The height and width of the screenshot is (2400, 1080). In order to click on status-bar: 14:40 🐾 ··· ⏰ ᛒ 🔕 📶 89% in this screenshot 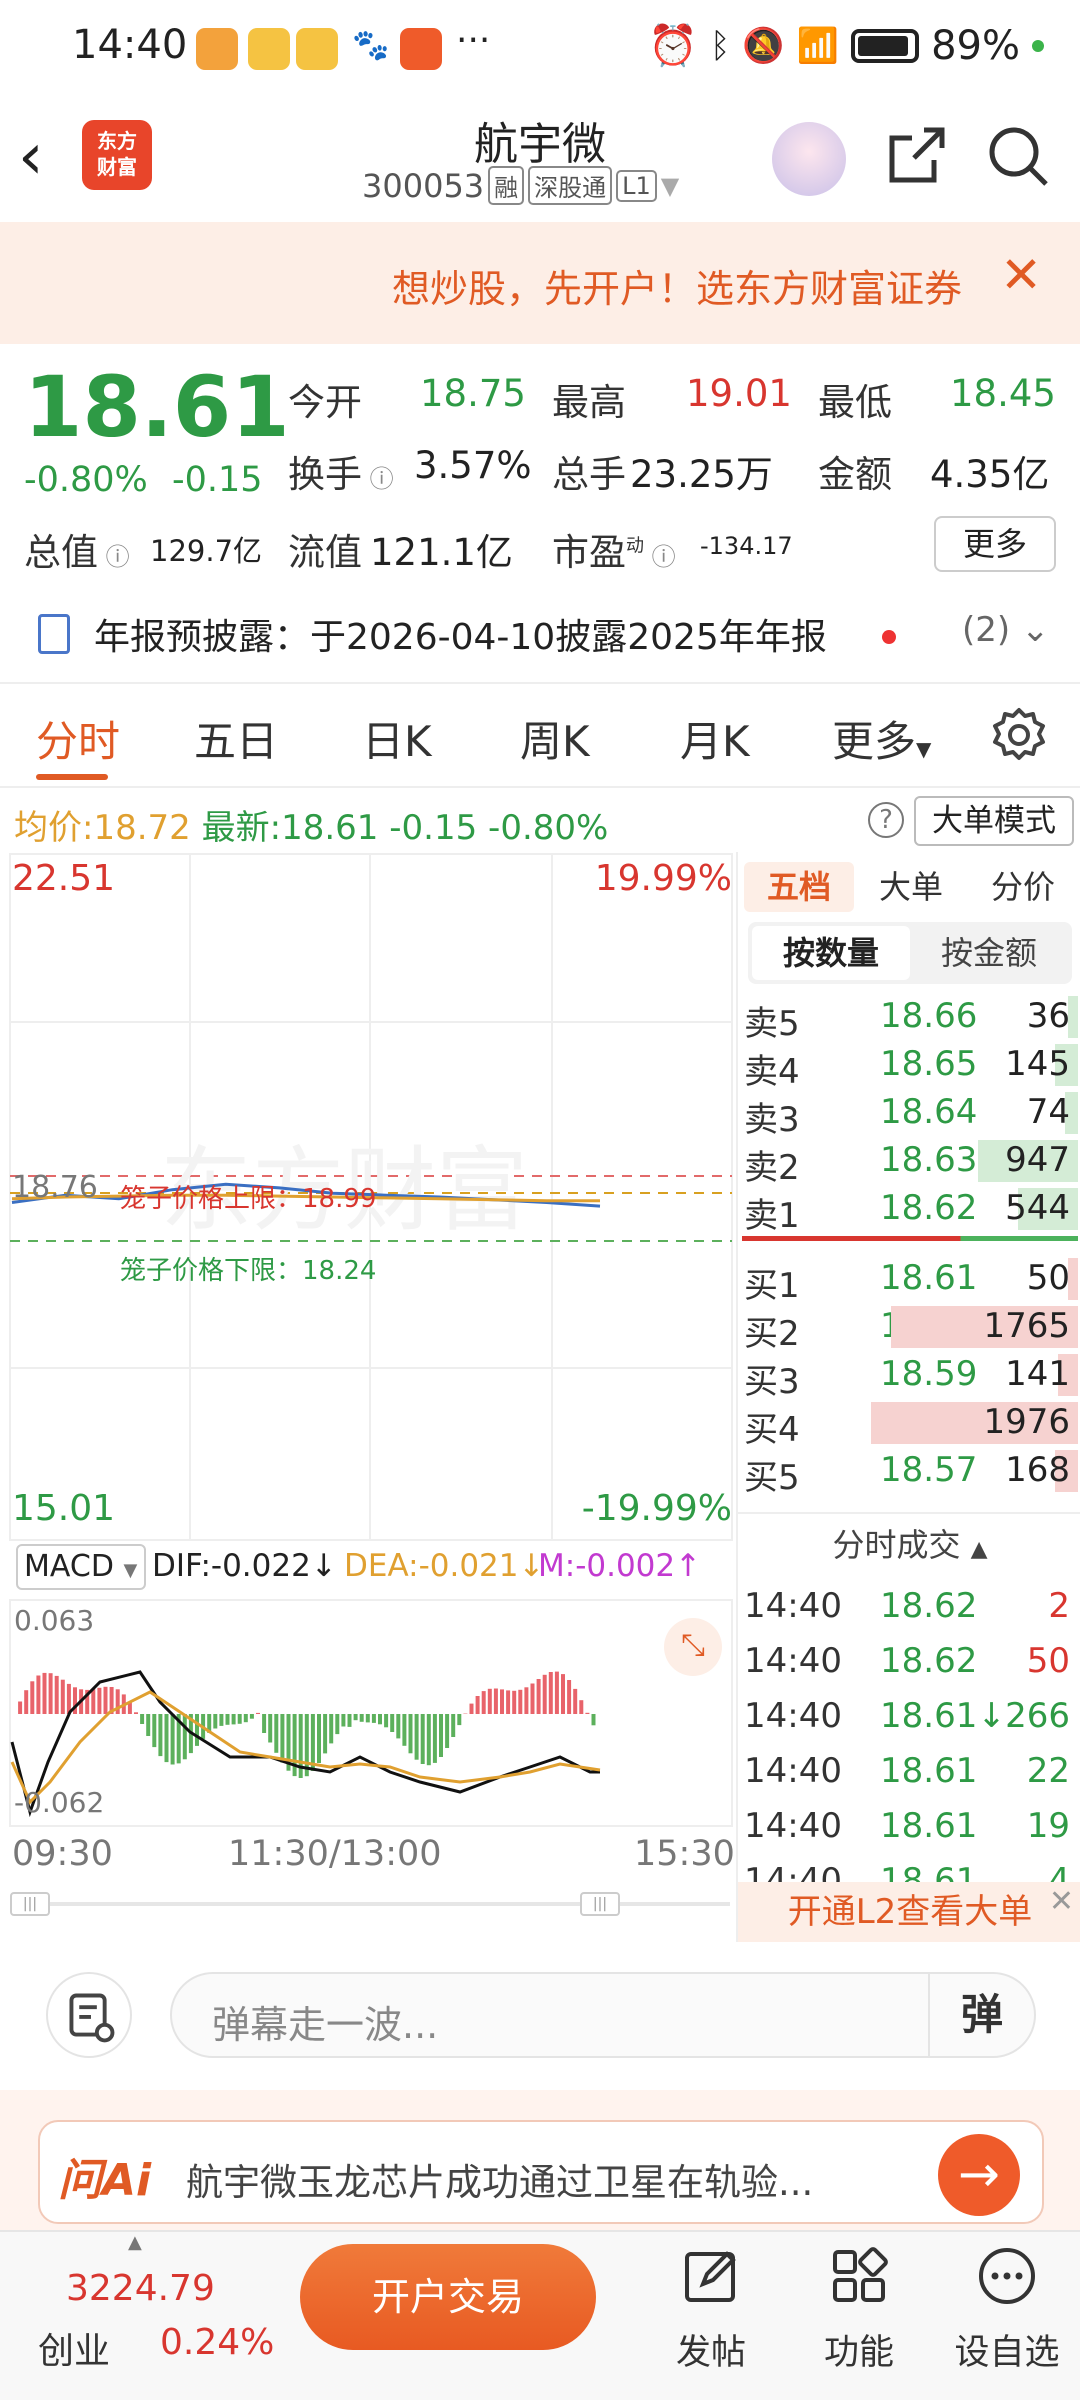, I will do `click(540, 50)`.